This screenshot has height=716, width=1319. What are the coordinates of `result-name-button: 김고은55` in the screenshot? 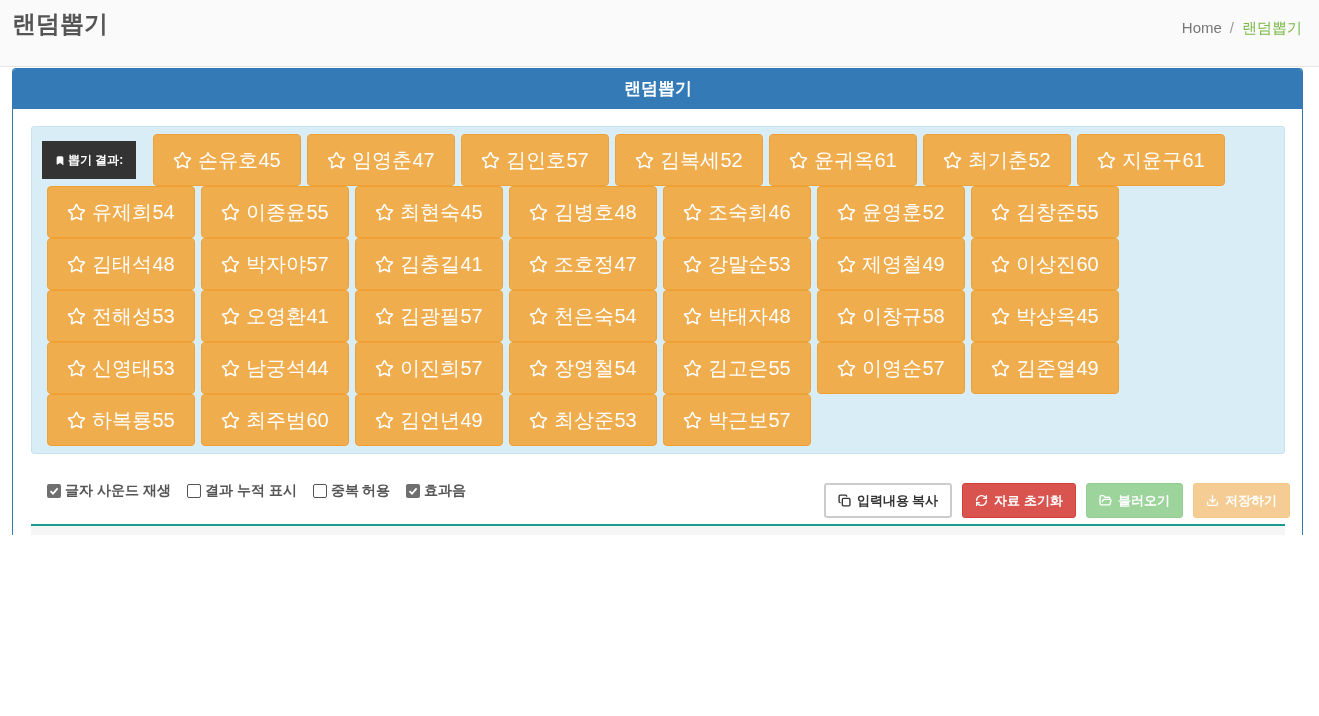 It's located at (737, 368).